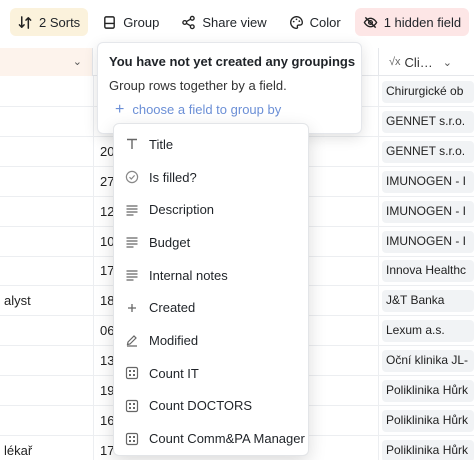 Image resolution: width=474 pixels, height=460 pixels. What do you see at coordinates (170, 242) in the screenshot?
I see `field-option-label: Budget` at bounding box center [170, 242].